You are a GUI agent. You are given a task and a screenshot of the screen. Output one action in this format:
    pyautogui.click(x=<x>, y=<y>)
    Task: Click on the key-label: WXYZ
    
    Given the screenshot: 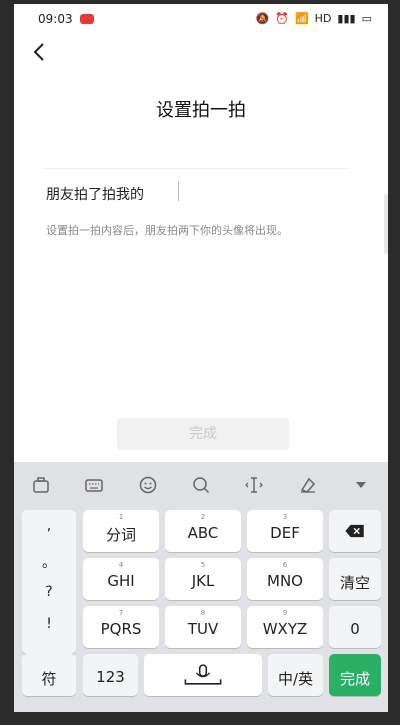 What is the action you would take?
    pyautogui.click(x=285, y=629)
    